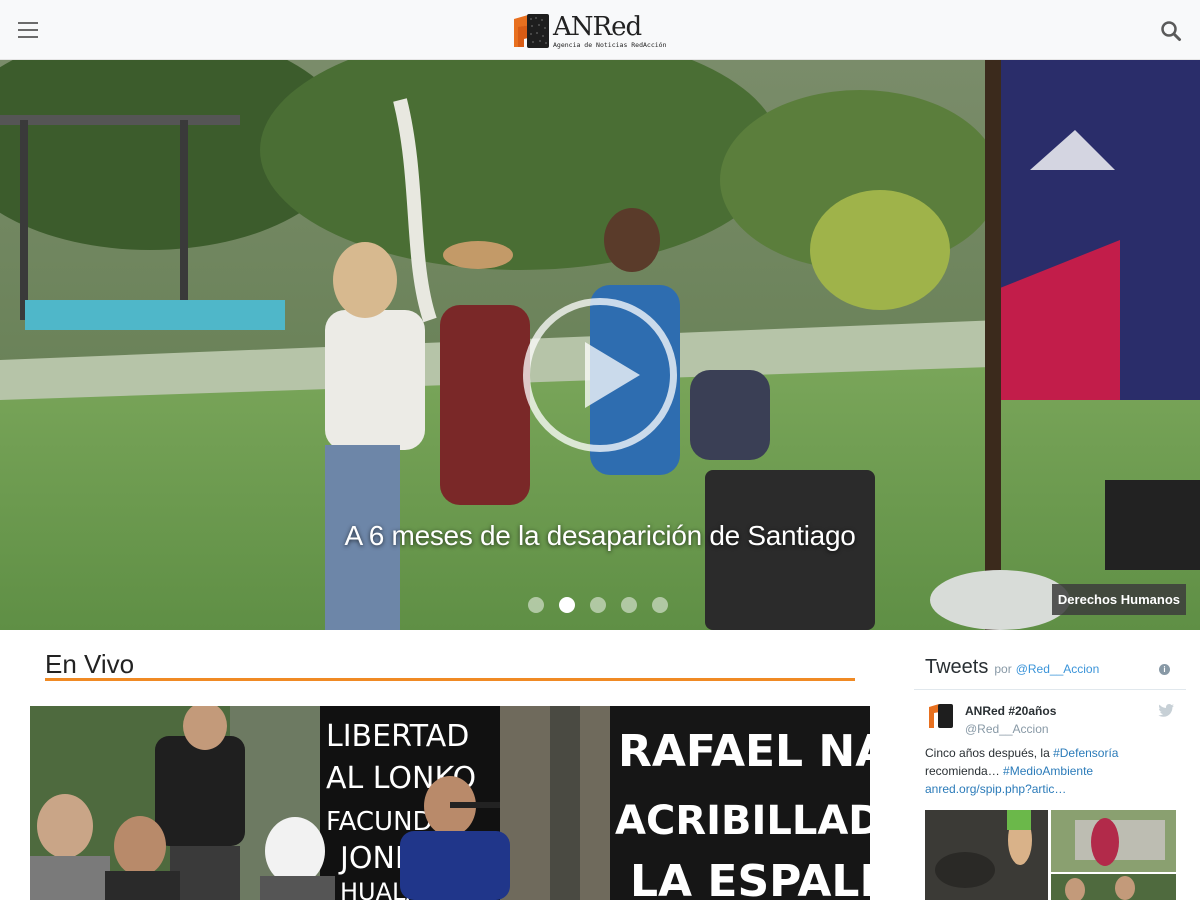 The height and width of the screenshot is (905, 1200). What do you see at coordinates (1050, 856) in the screenshot?
I see `tweet-media-grid` at bounding box center [1050, 856].